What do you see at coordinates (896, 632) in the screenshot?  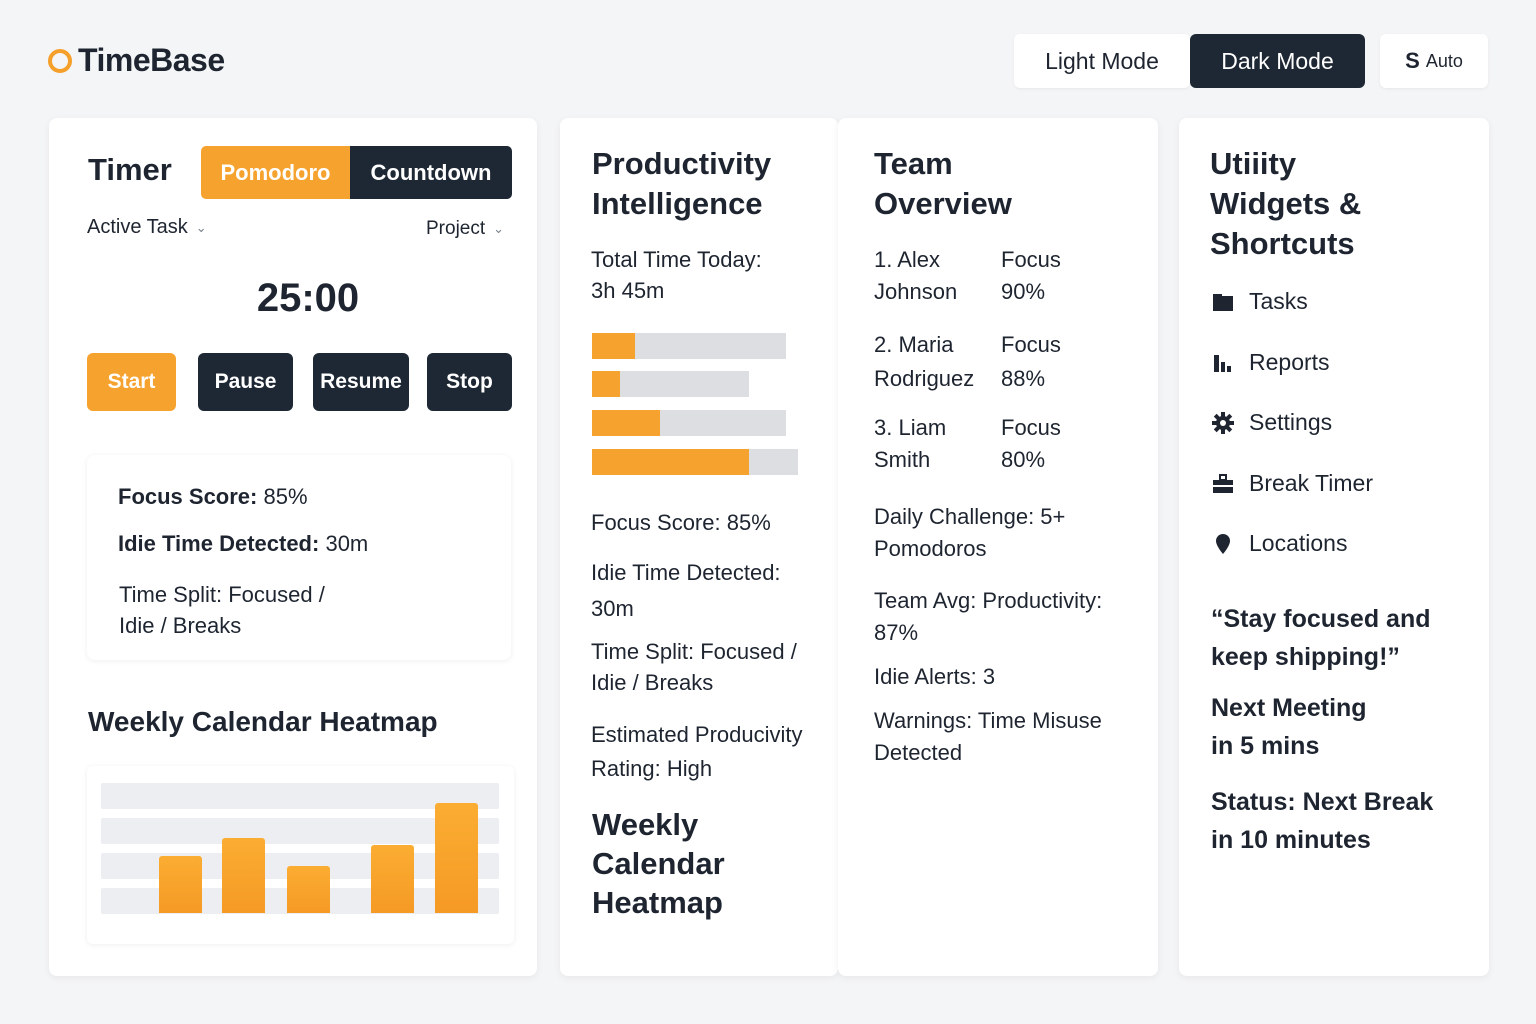 I see `team-average-line-2: 87%` at bounding box center [896, 632].